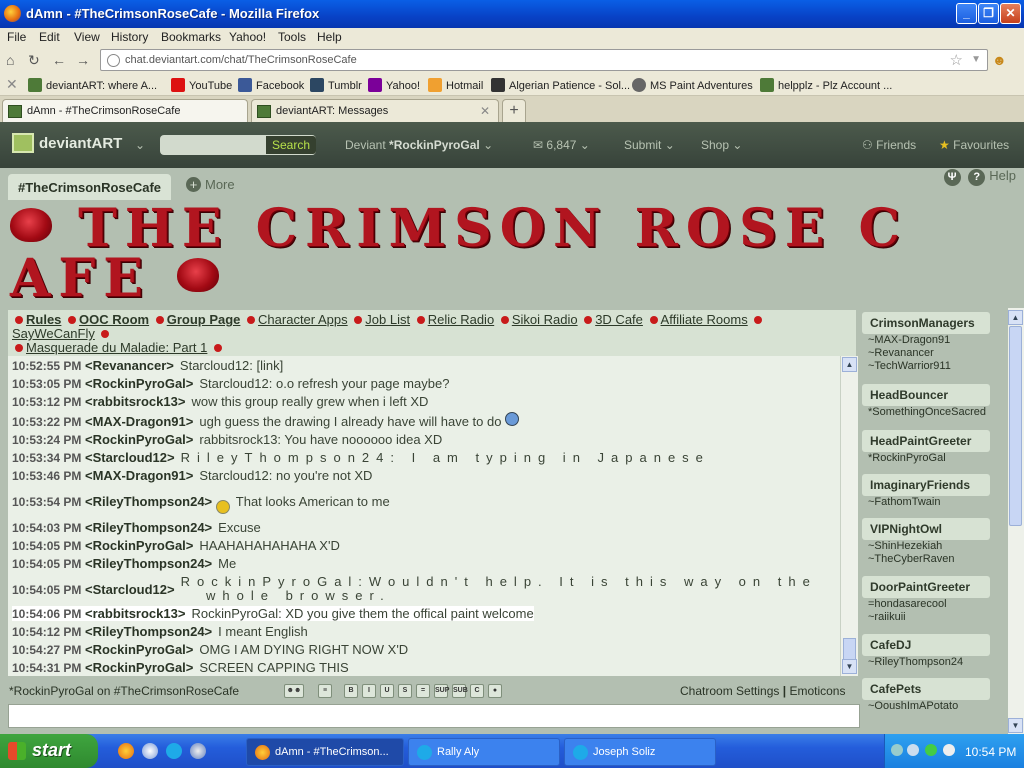 The width and height of the screenshot is (1024, 768). What do you see at coordinates (150, 751) in the screenshot?
I see `browser-icon` at bounding box center [150, 751].